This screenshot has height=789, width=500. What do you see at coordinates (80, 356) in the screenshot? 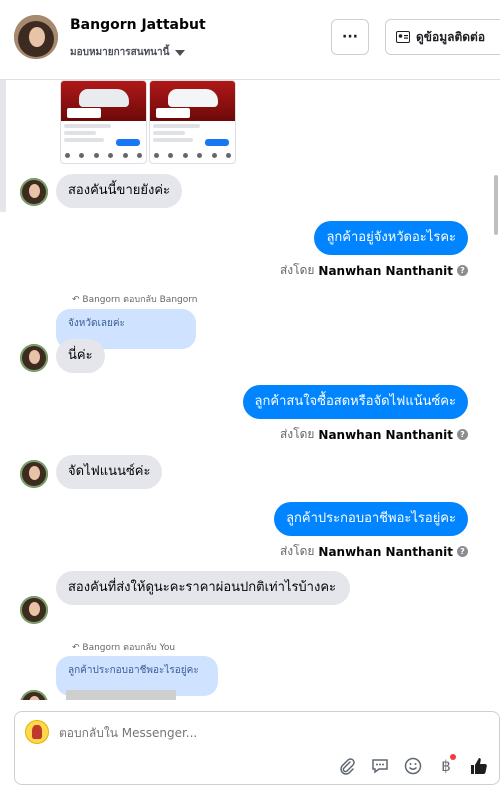
I see `incoming-message: นี่ค่ะ` at bounding box center [80, 356].